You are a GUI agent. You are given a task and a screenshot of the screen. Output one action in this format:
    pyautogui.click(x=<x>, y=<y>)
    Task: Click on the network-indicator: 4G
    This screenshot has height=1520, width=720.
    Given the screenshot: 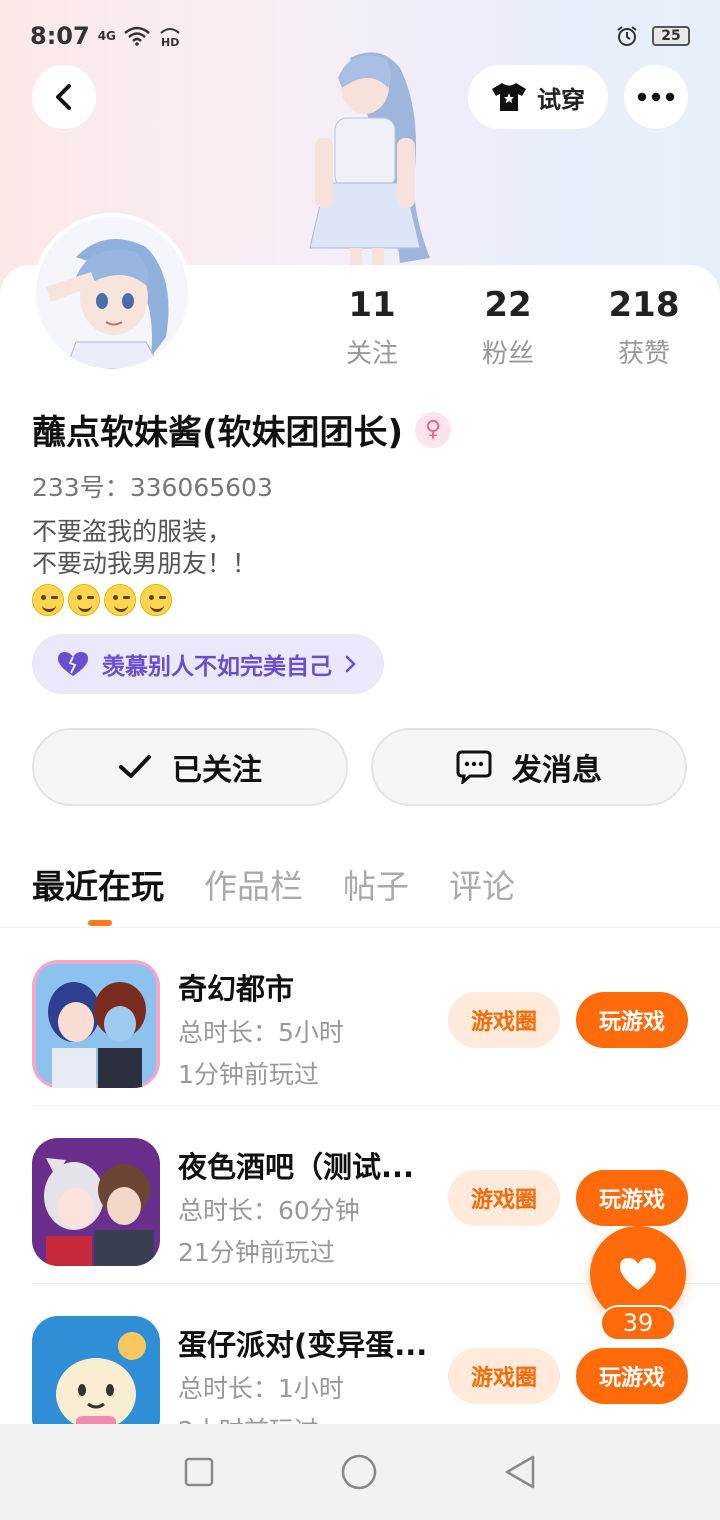 What is the action you would take?
    pyautogui.click(x=106, y=36)
    